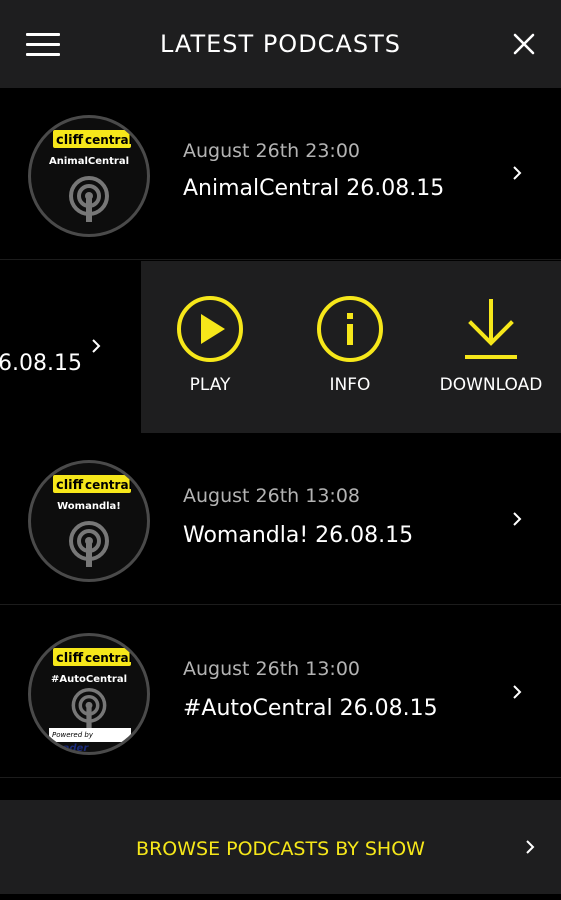 This screenshot has width=561, height=900. I want to click on show-logo-womandla: cliff central Womandla!, so click(89, 521).